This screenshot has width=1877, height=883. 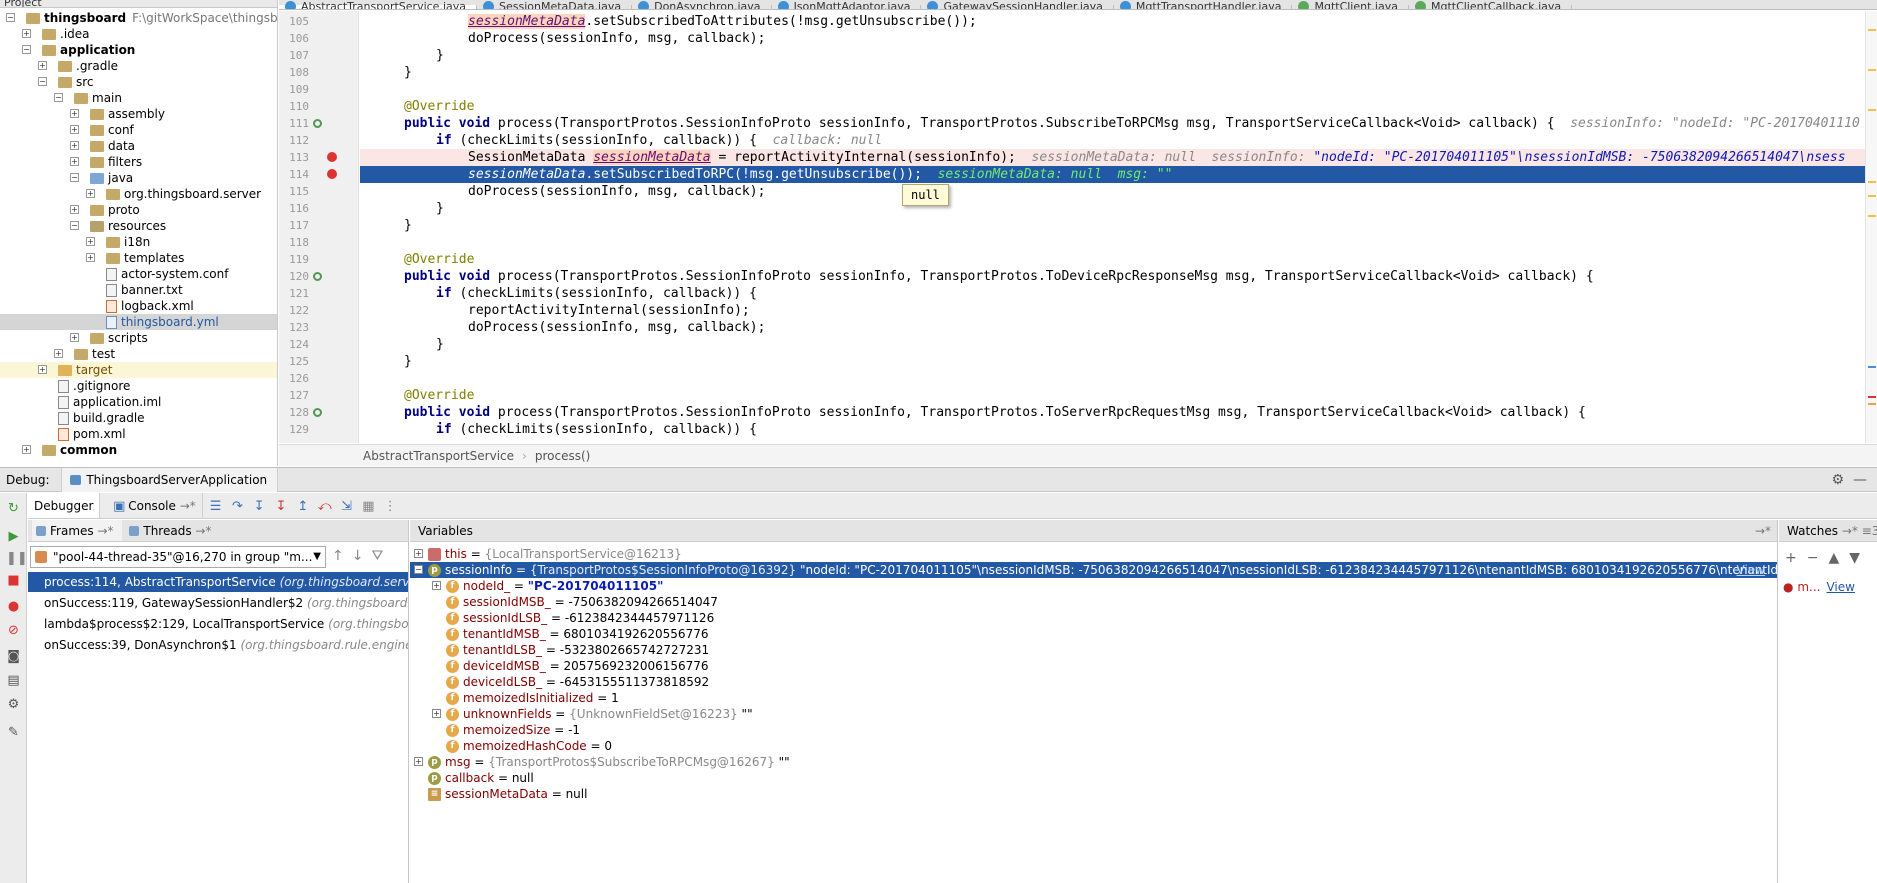 What do you see at coordinates (1871, 227) in the screenshot?
I see `editor-scrollbar` at bounding box center [1871, 227].